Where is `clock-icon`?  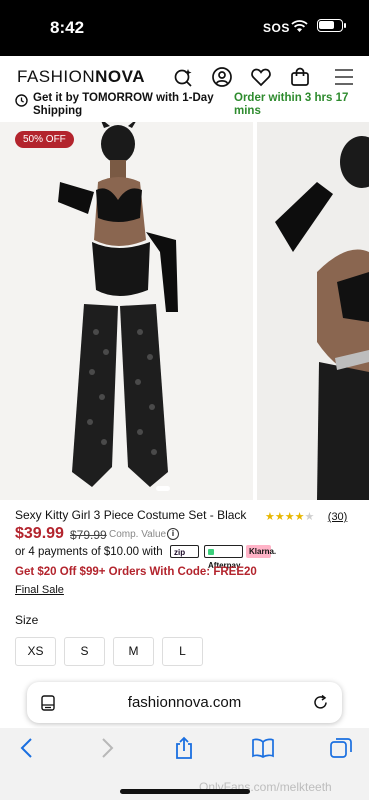
clock-icon is located at coordinates (21, 100).